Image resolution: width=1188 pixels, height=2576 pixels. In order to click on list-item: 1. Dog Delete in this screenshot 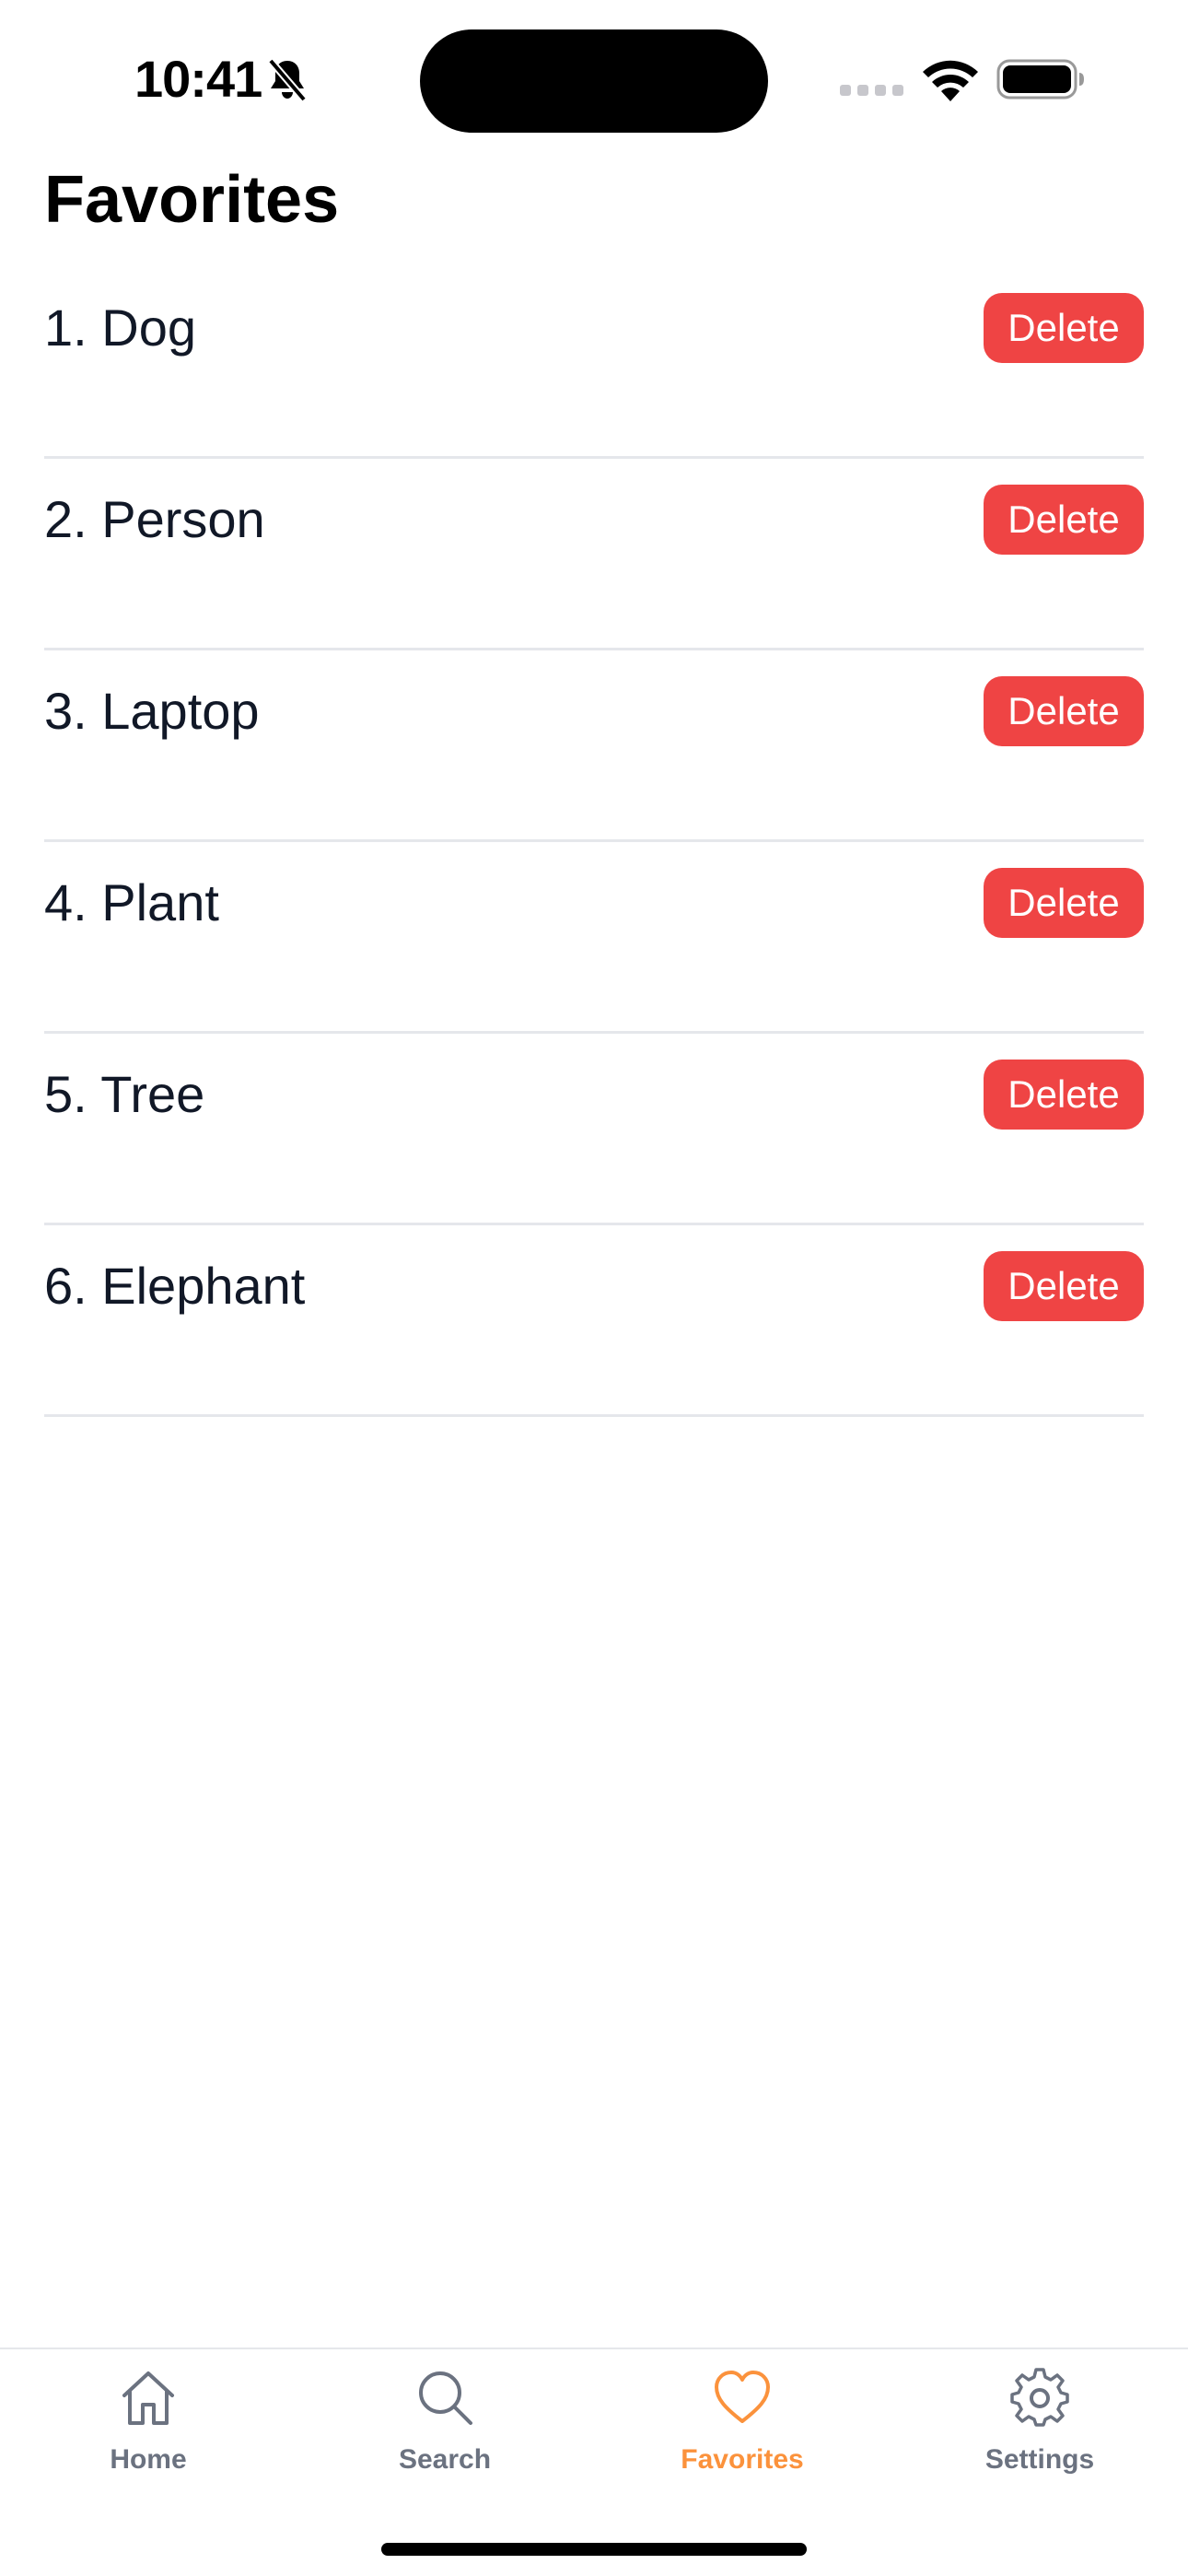, I will do `click(594, 363)`.